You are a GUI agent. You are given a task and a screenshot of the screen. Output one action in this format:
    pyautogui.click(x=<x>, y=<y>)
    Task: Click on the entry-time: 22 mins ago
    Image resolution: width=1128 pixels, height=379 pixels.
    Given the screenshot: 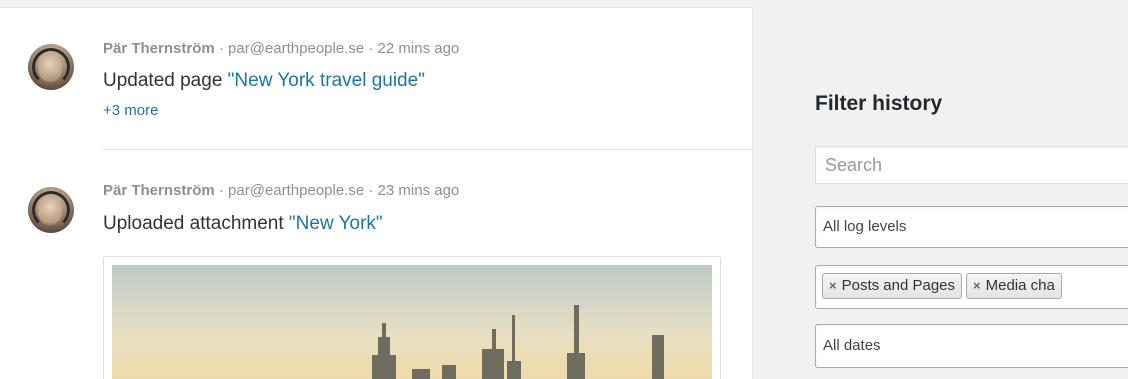 What is the action you would take?
    pyautogui.click(x=419, y=48)
    